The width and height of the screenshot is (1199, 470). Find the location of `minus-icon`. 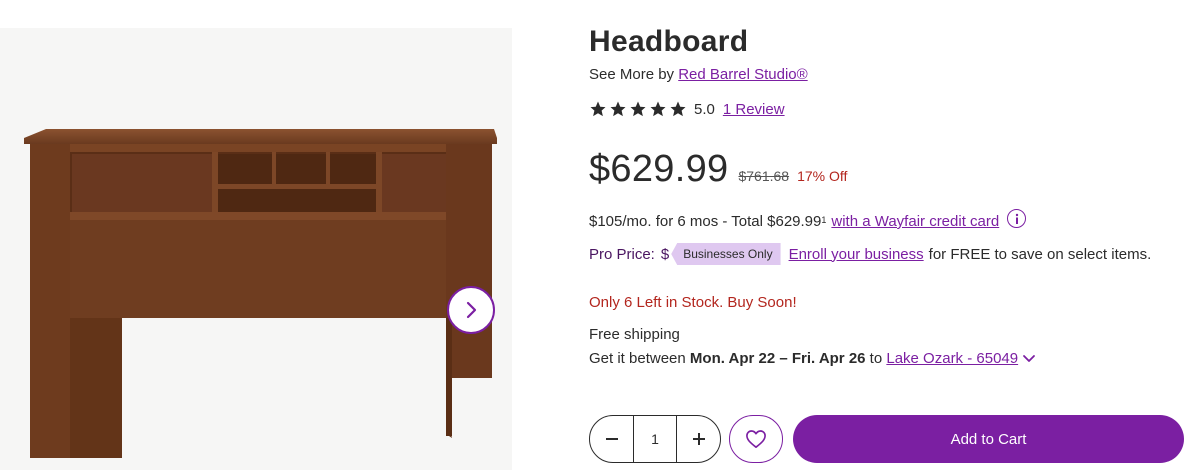

minus-icon is located at coordinates (611, 439).